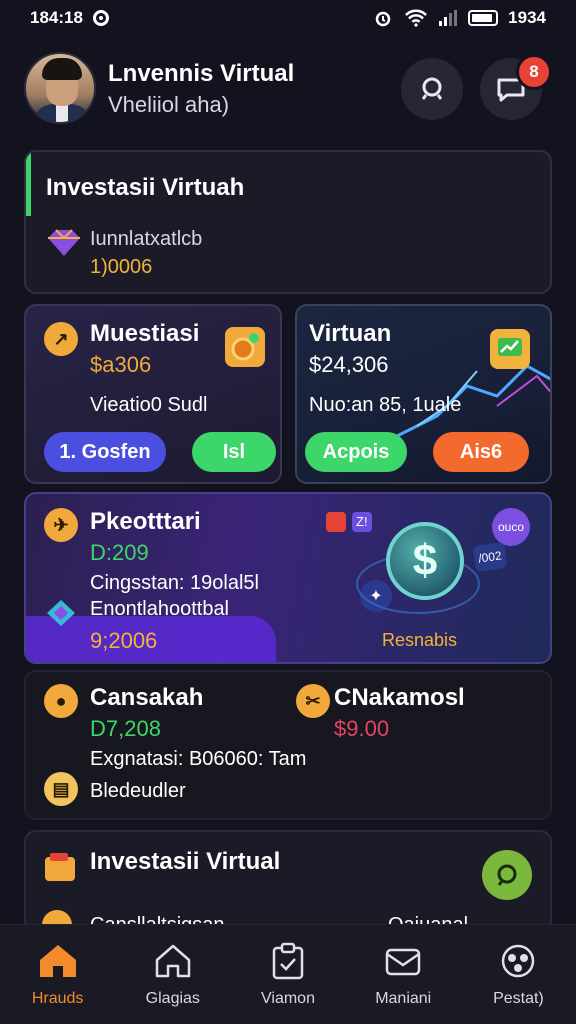 This screenshot has height=1024, width=576. What do you see at coordinates (147, 697) in the screenshot?
I see `split-left-title: Cansakah` at bounding box center [147, 697].